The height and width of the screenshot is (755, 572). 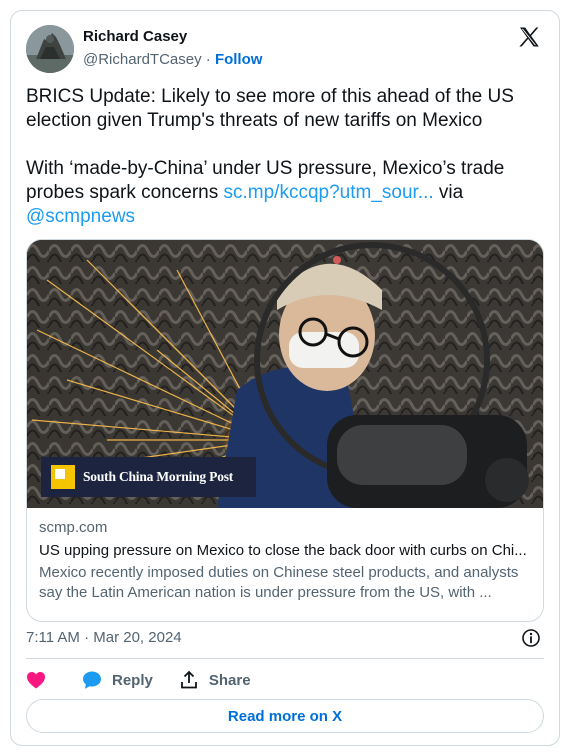 I want to click on read-more-button: Read more on X, so click(x=285, y=716).